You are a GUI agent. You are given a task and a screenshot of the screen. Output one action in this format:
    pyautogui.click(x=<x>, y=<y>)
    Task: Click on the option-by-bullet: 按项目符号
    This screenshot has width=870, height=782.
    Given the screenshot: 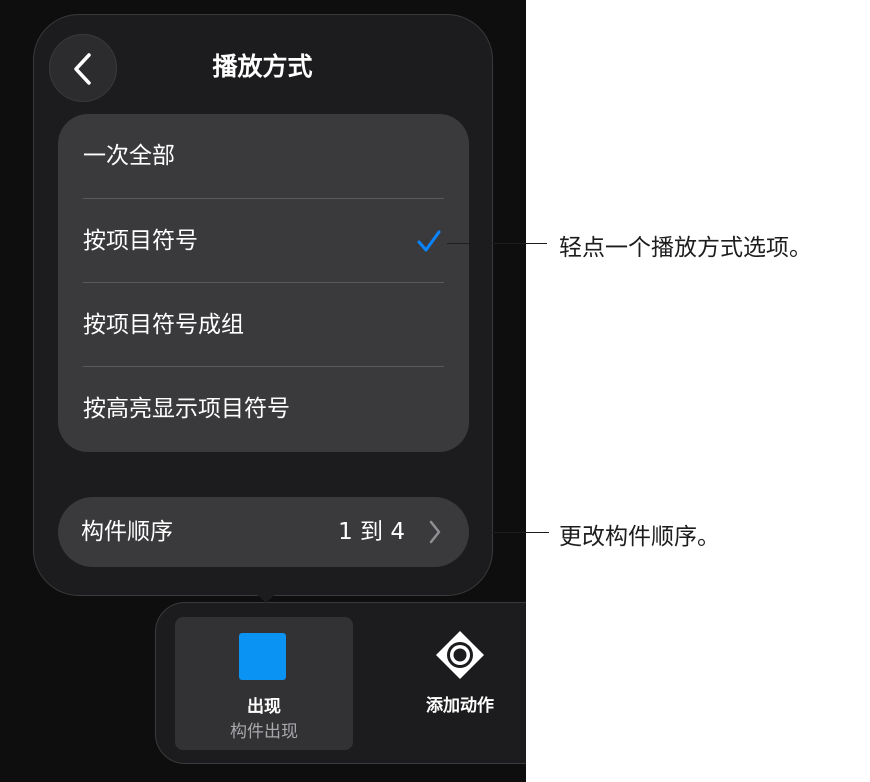 What is the action you would take?
    pyautogui.click(x=263, y=241)
    